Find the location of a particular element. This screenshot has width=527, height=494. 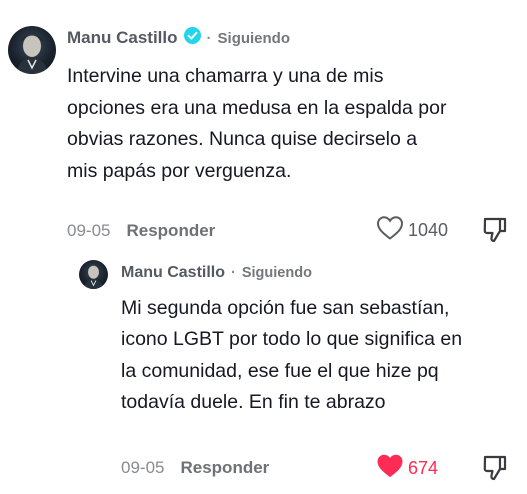

reply-header: Manu Castillo · Siguiendo is located at coordinates (216, 273).